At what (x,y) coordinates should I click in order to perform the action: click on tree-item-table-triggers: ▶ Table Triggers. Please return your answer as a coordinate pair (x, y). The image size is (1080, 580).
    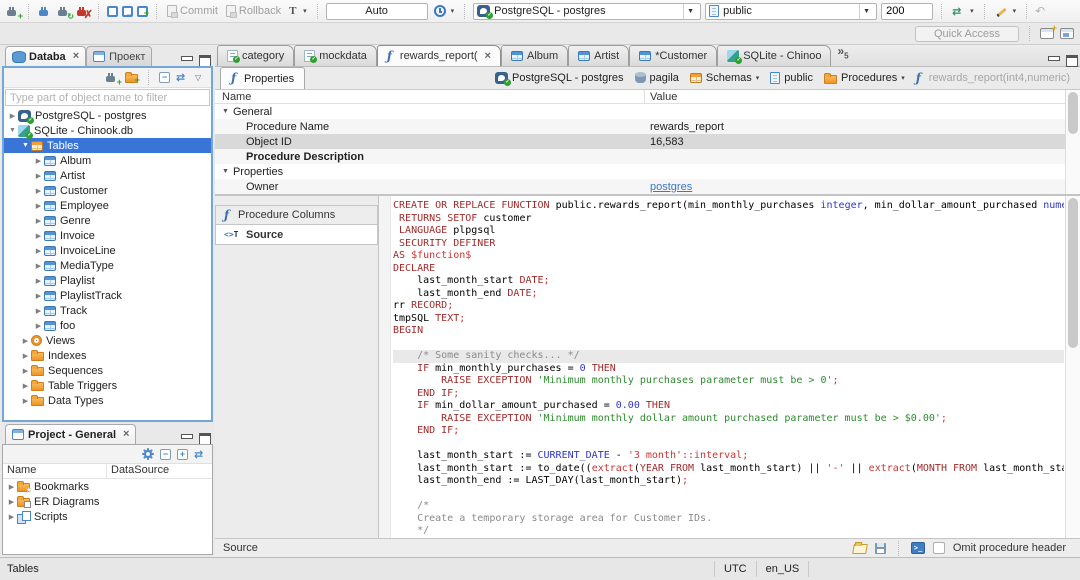
    Looking at the image, I should click on (107, 385).